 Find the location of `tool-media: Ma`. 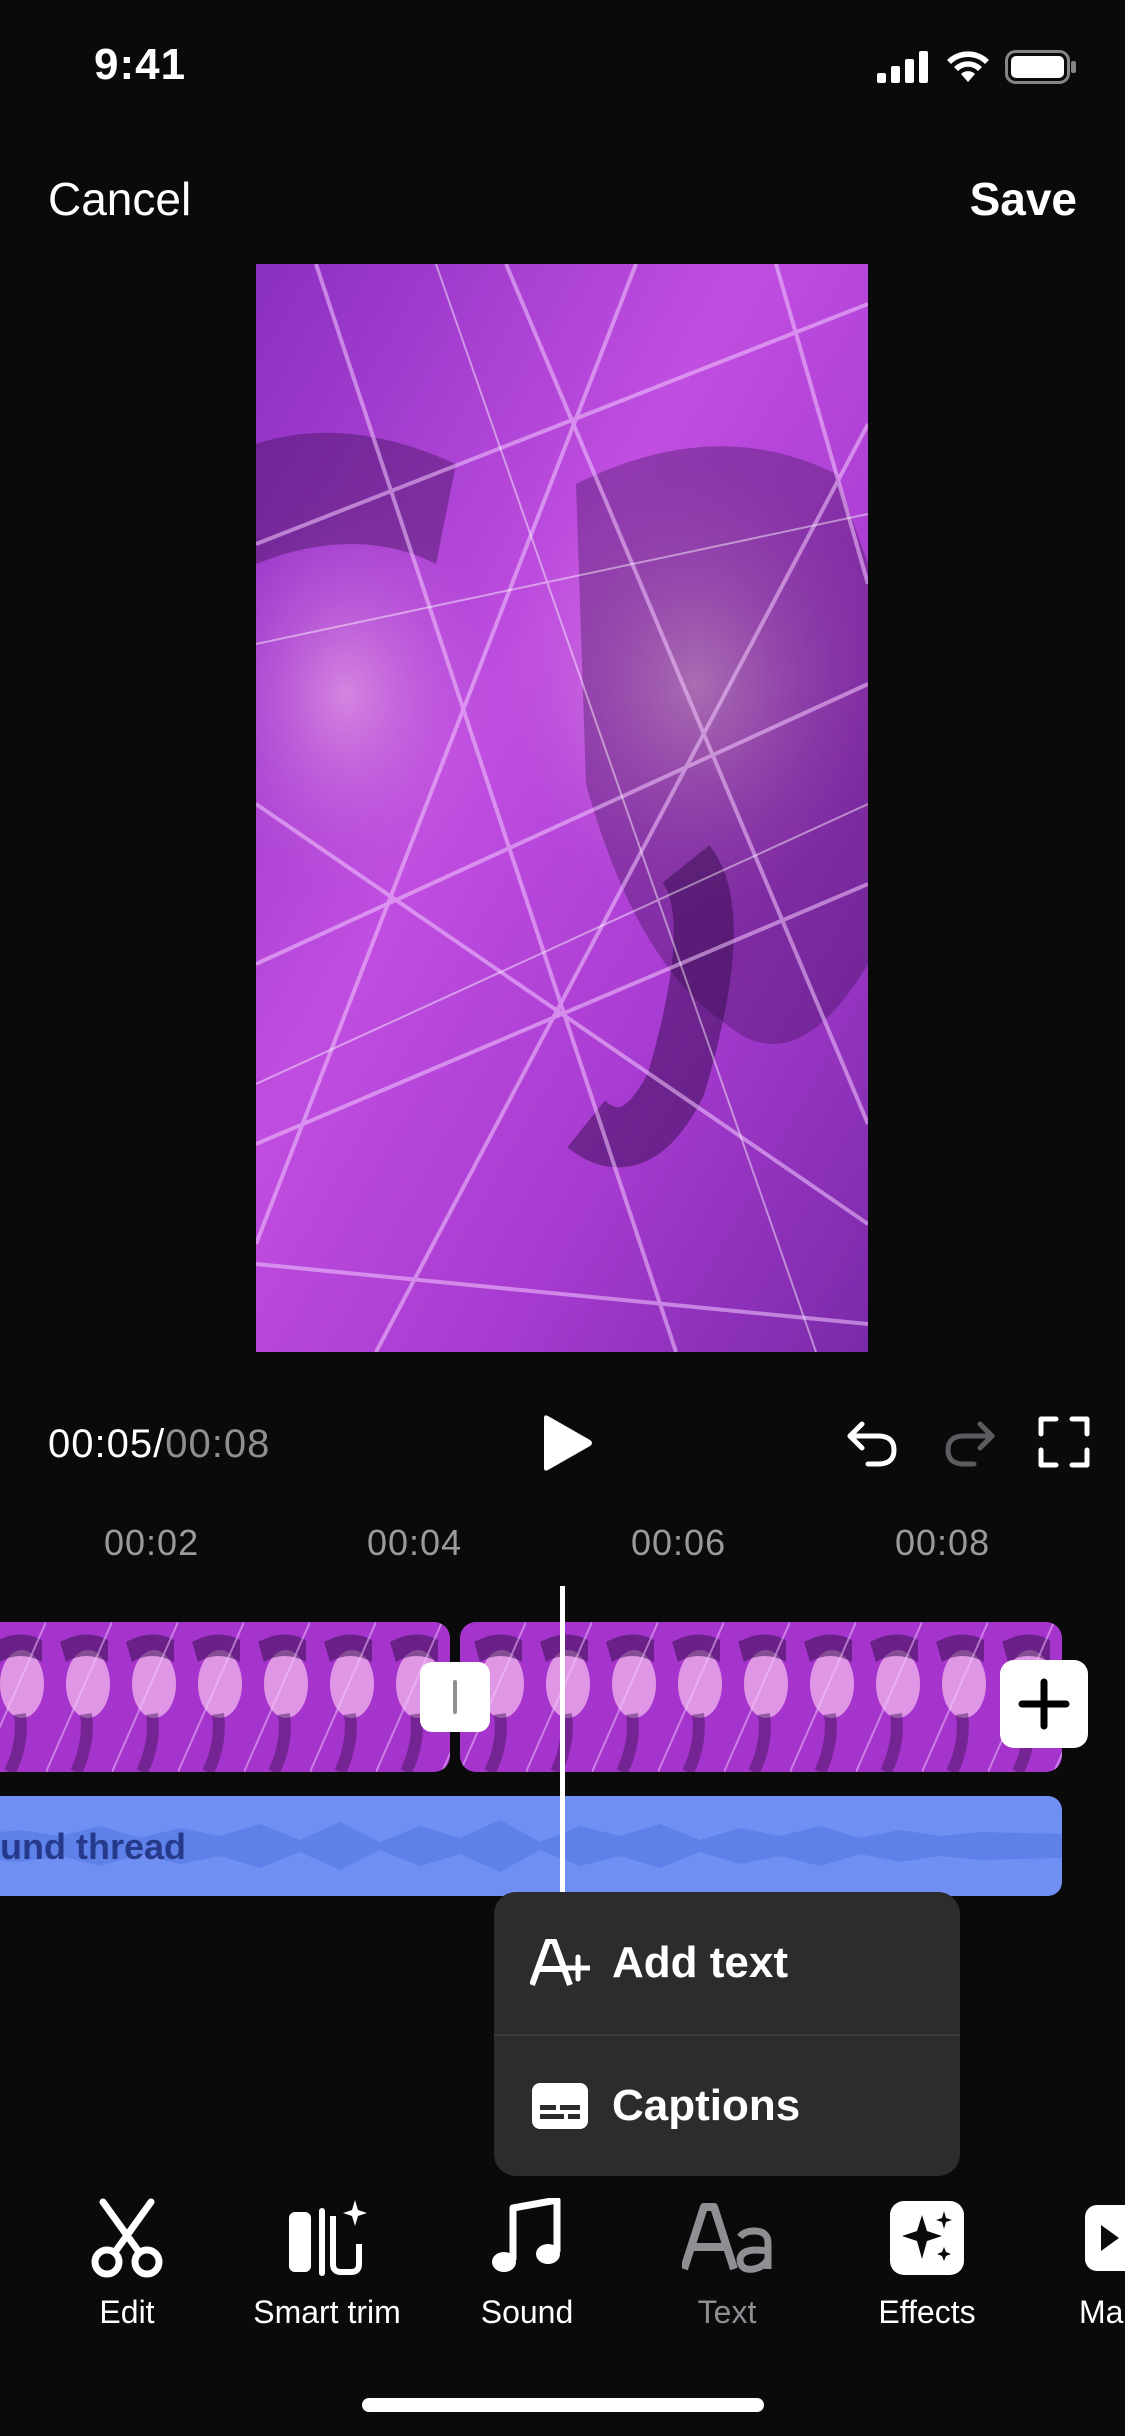

tool-media: Ma is located at coordinates (1076, 2263).